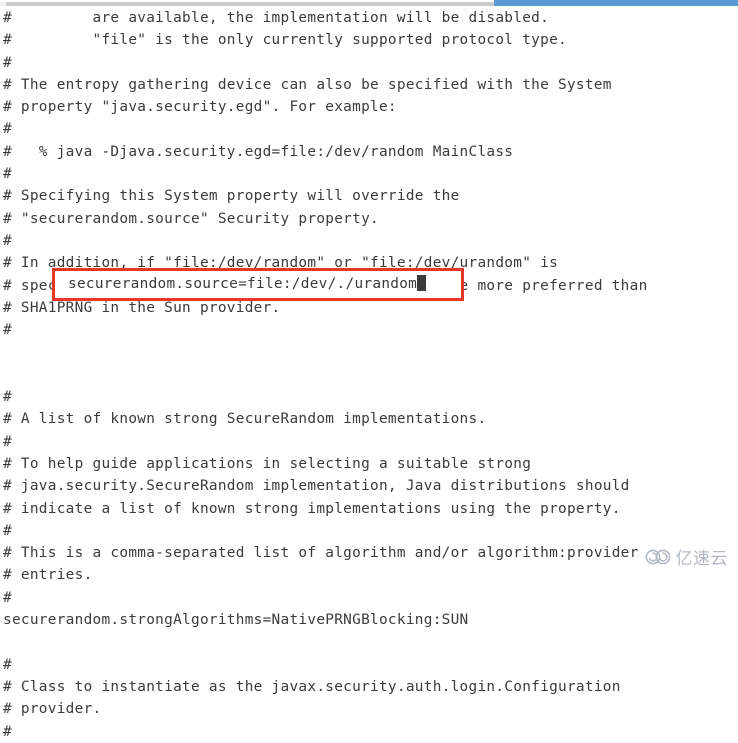 This screenshot has width=738, height=743. I want to click on highlighted-property-text: securerandom.source=file:/dev/./urandom, so click(242, 284).